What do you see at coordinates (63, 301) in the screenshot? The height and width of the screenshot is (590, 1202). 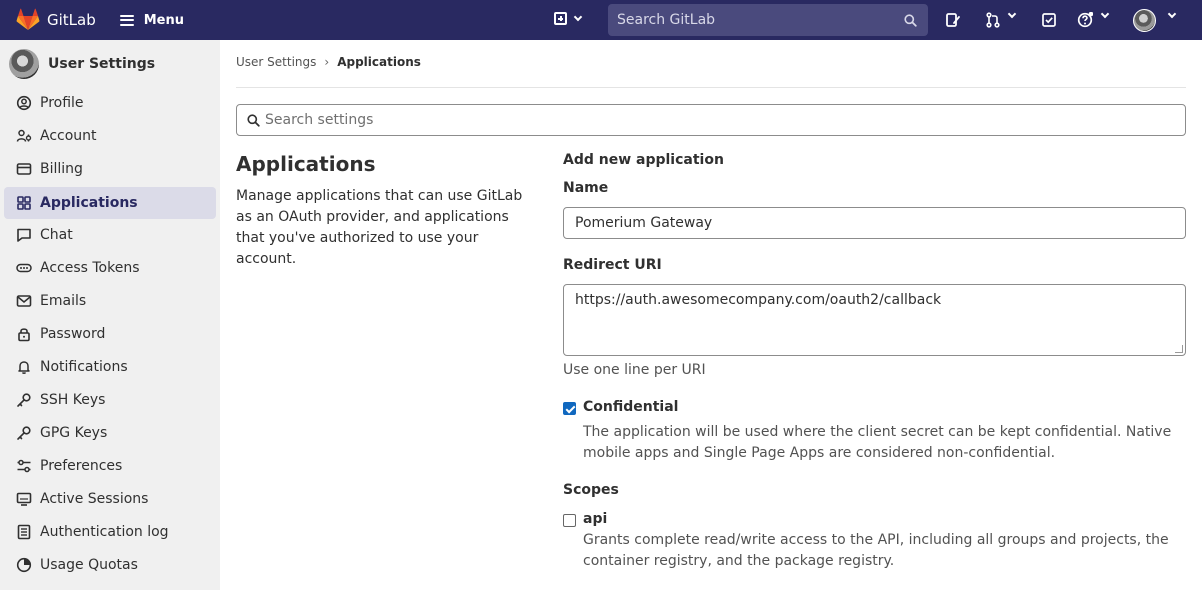 I see `sidebar-item-label: Emails` at bounding box center [63, 301].